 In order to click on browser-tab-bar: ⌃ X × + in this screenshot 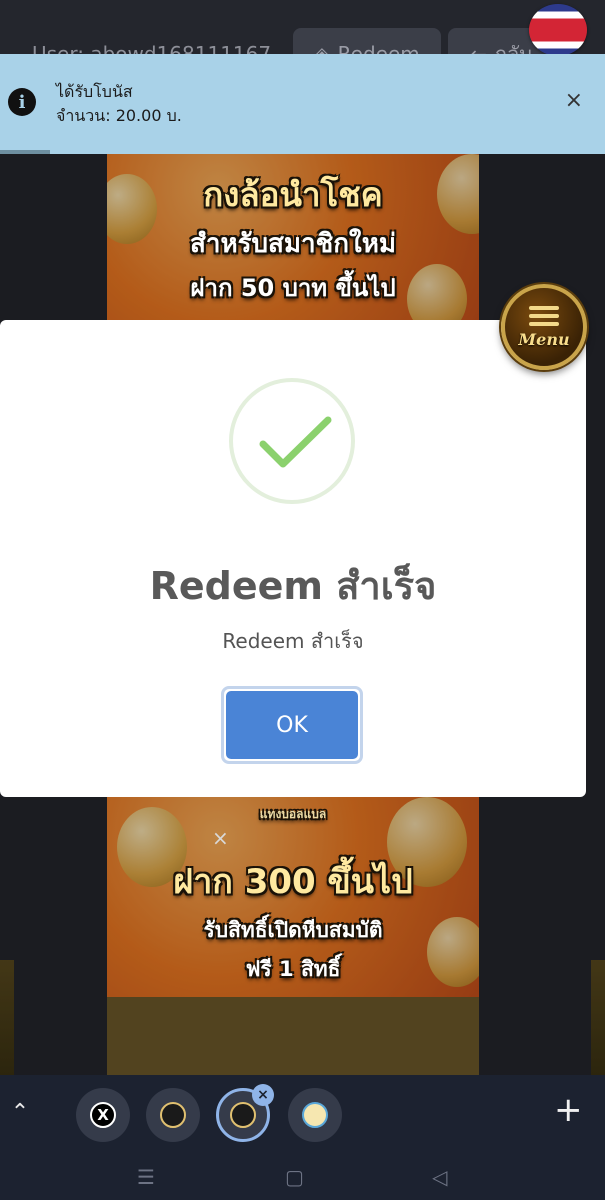, I will do `click(302, 1115)`.